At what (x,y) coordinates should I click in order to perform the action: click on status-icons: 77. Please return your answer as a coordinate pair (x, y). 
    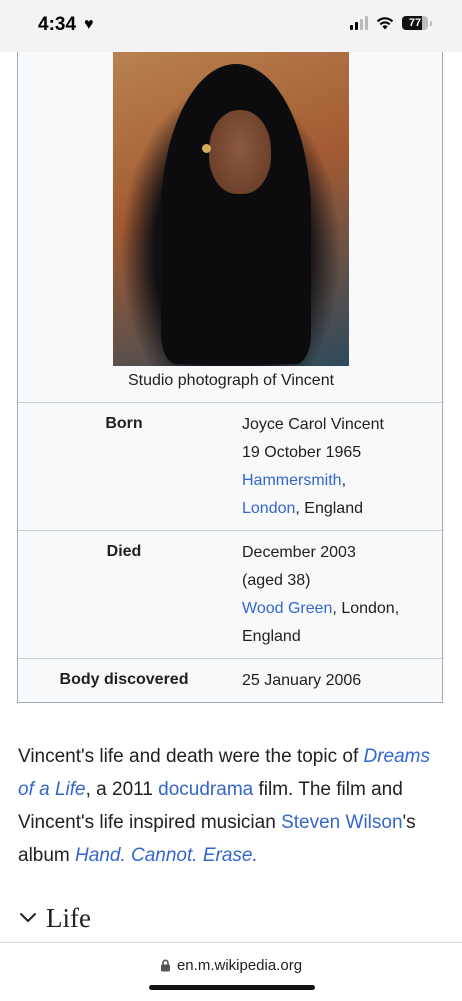
    Looking at the image, I should click on (391, 23).